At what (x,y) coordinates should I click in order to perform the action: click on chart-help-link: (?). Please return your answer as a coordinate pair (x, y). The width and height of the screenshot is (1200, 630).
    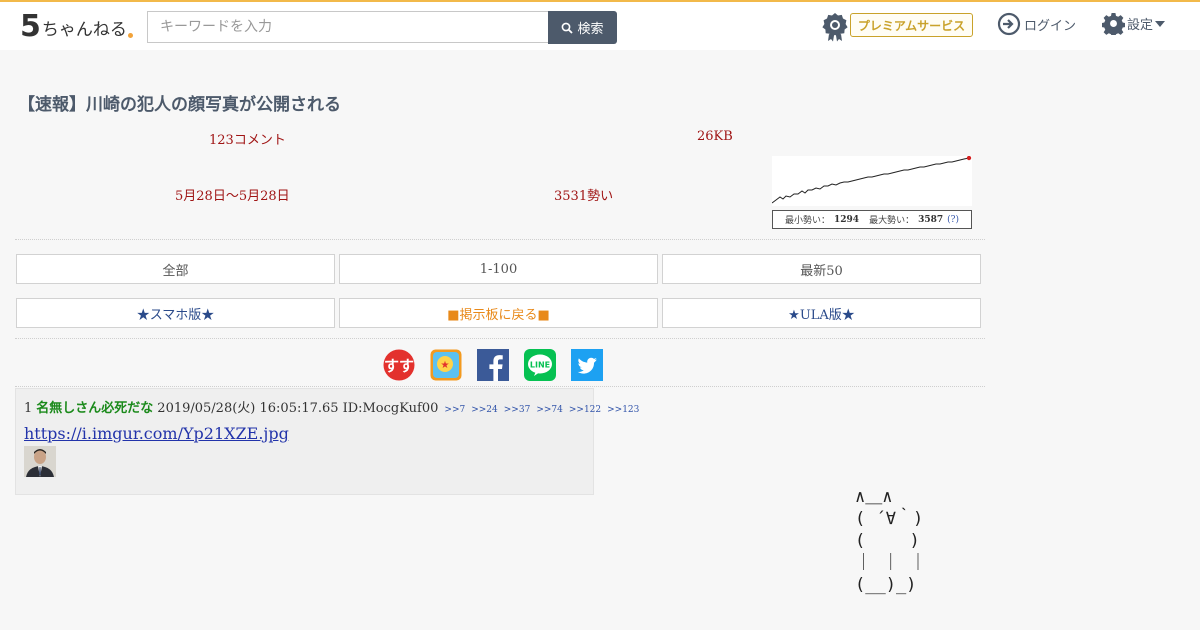
    Looking at the image, I should click on (953, 220).